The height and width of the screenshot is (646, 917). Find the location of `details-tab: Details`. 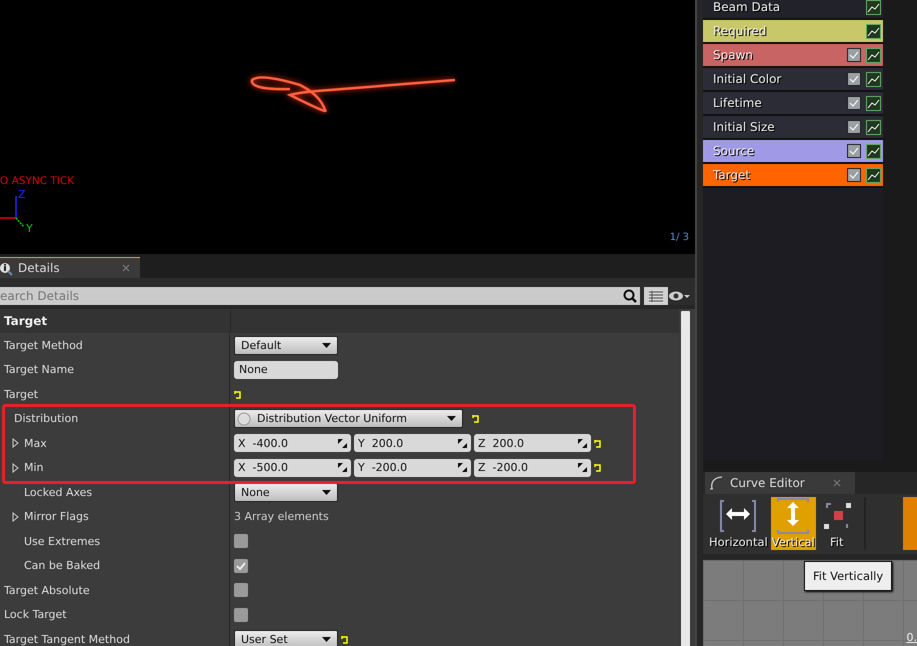

details-tab: Details is located at coordinates (70, 267).